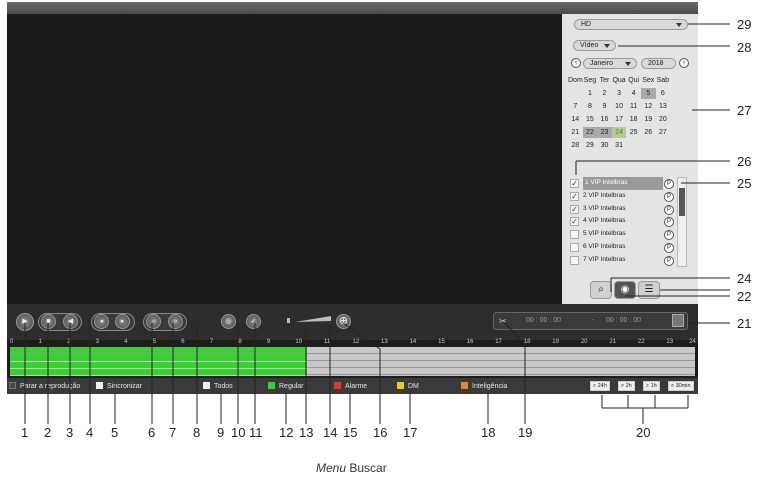 The width and height of the screenshot is (758, 481). What do you see at coordinates (633, 132) in the screenshot?
I see `calendar-day: 25` at bounding box center [633, 132].